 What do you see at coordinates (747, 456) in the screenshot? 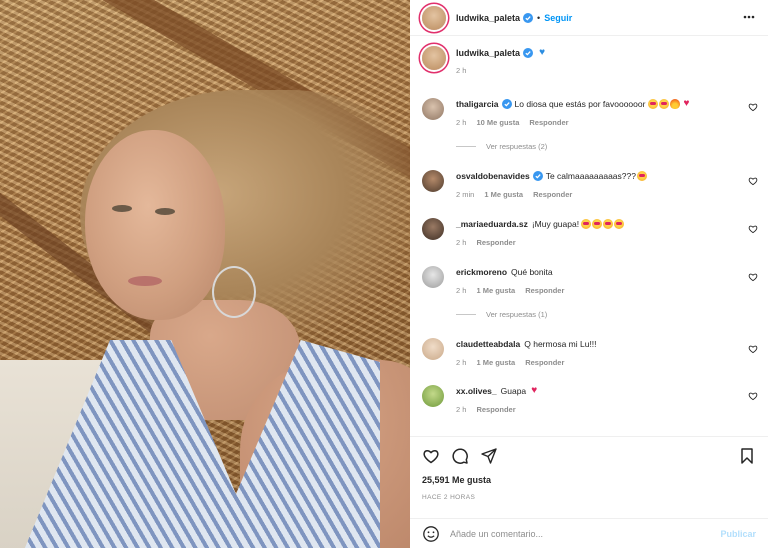
I see `bookmark-icon` at bounding box center [747, 456].